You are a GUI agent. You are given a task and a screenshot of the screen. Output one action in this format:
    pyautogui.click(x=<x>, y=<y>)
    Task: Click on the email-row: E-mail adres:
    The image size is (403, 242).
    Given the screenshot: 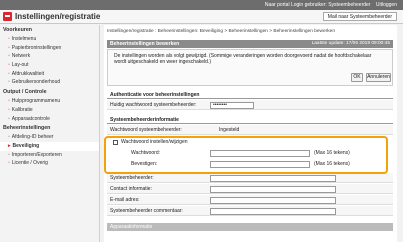 What is the action you would take?
    pyautogui.click(x=250, y=200)
    